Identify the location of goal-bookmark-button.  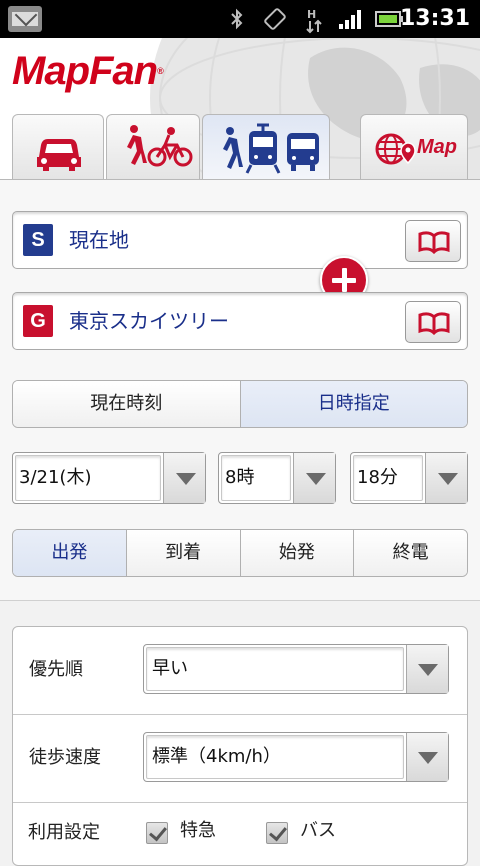
(433, 322).